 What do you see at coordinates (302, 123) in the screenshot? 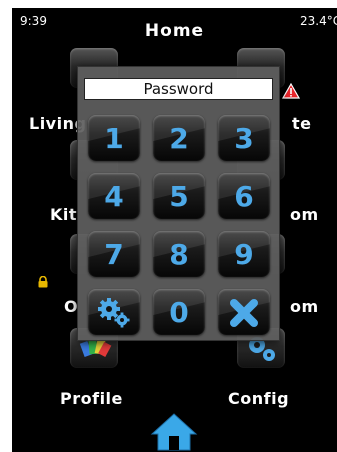
I see `right-tile-1-label: te` at bounding box center [302, 123].